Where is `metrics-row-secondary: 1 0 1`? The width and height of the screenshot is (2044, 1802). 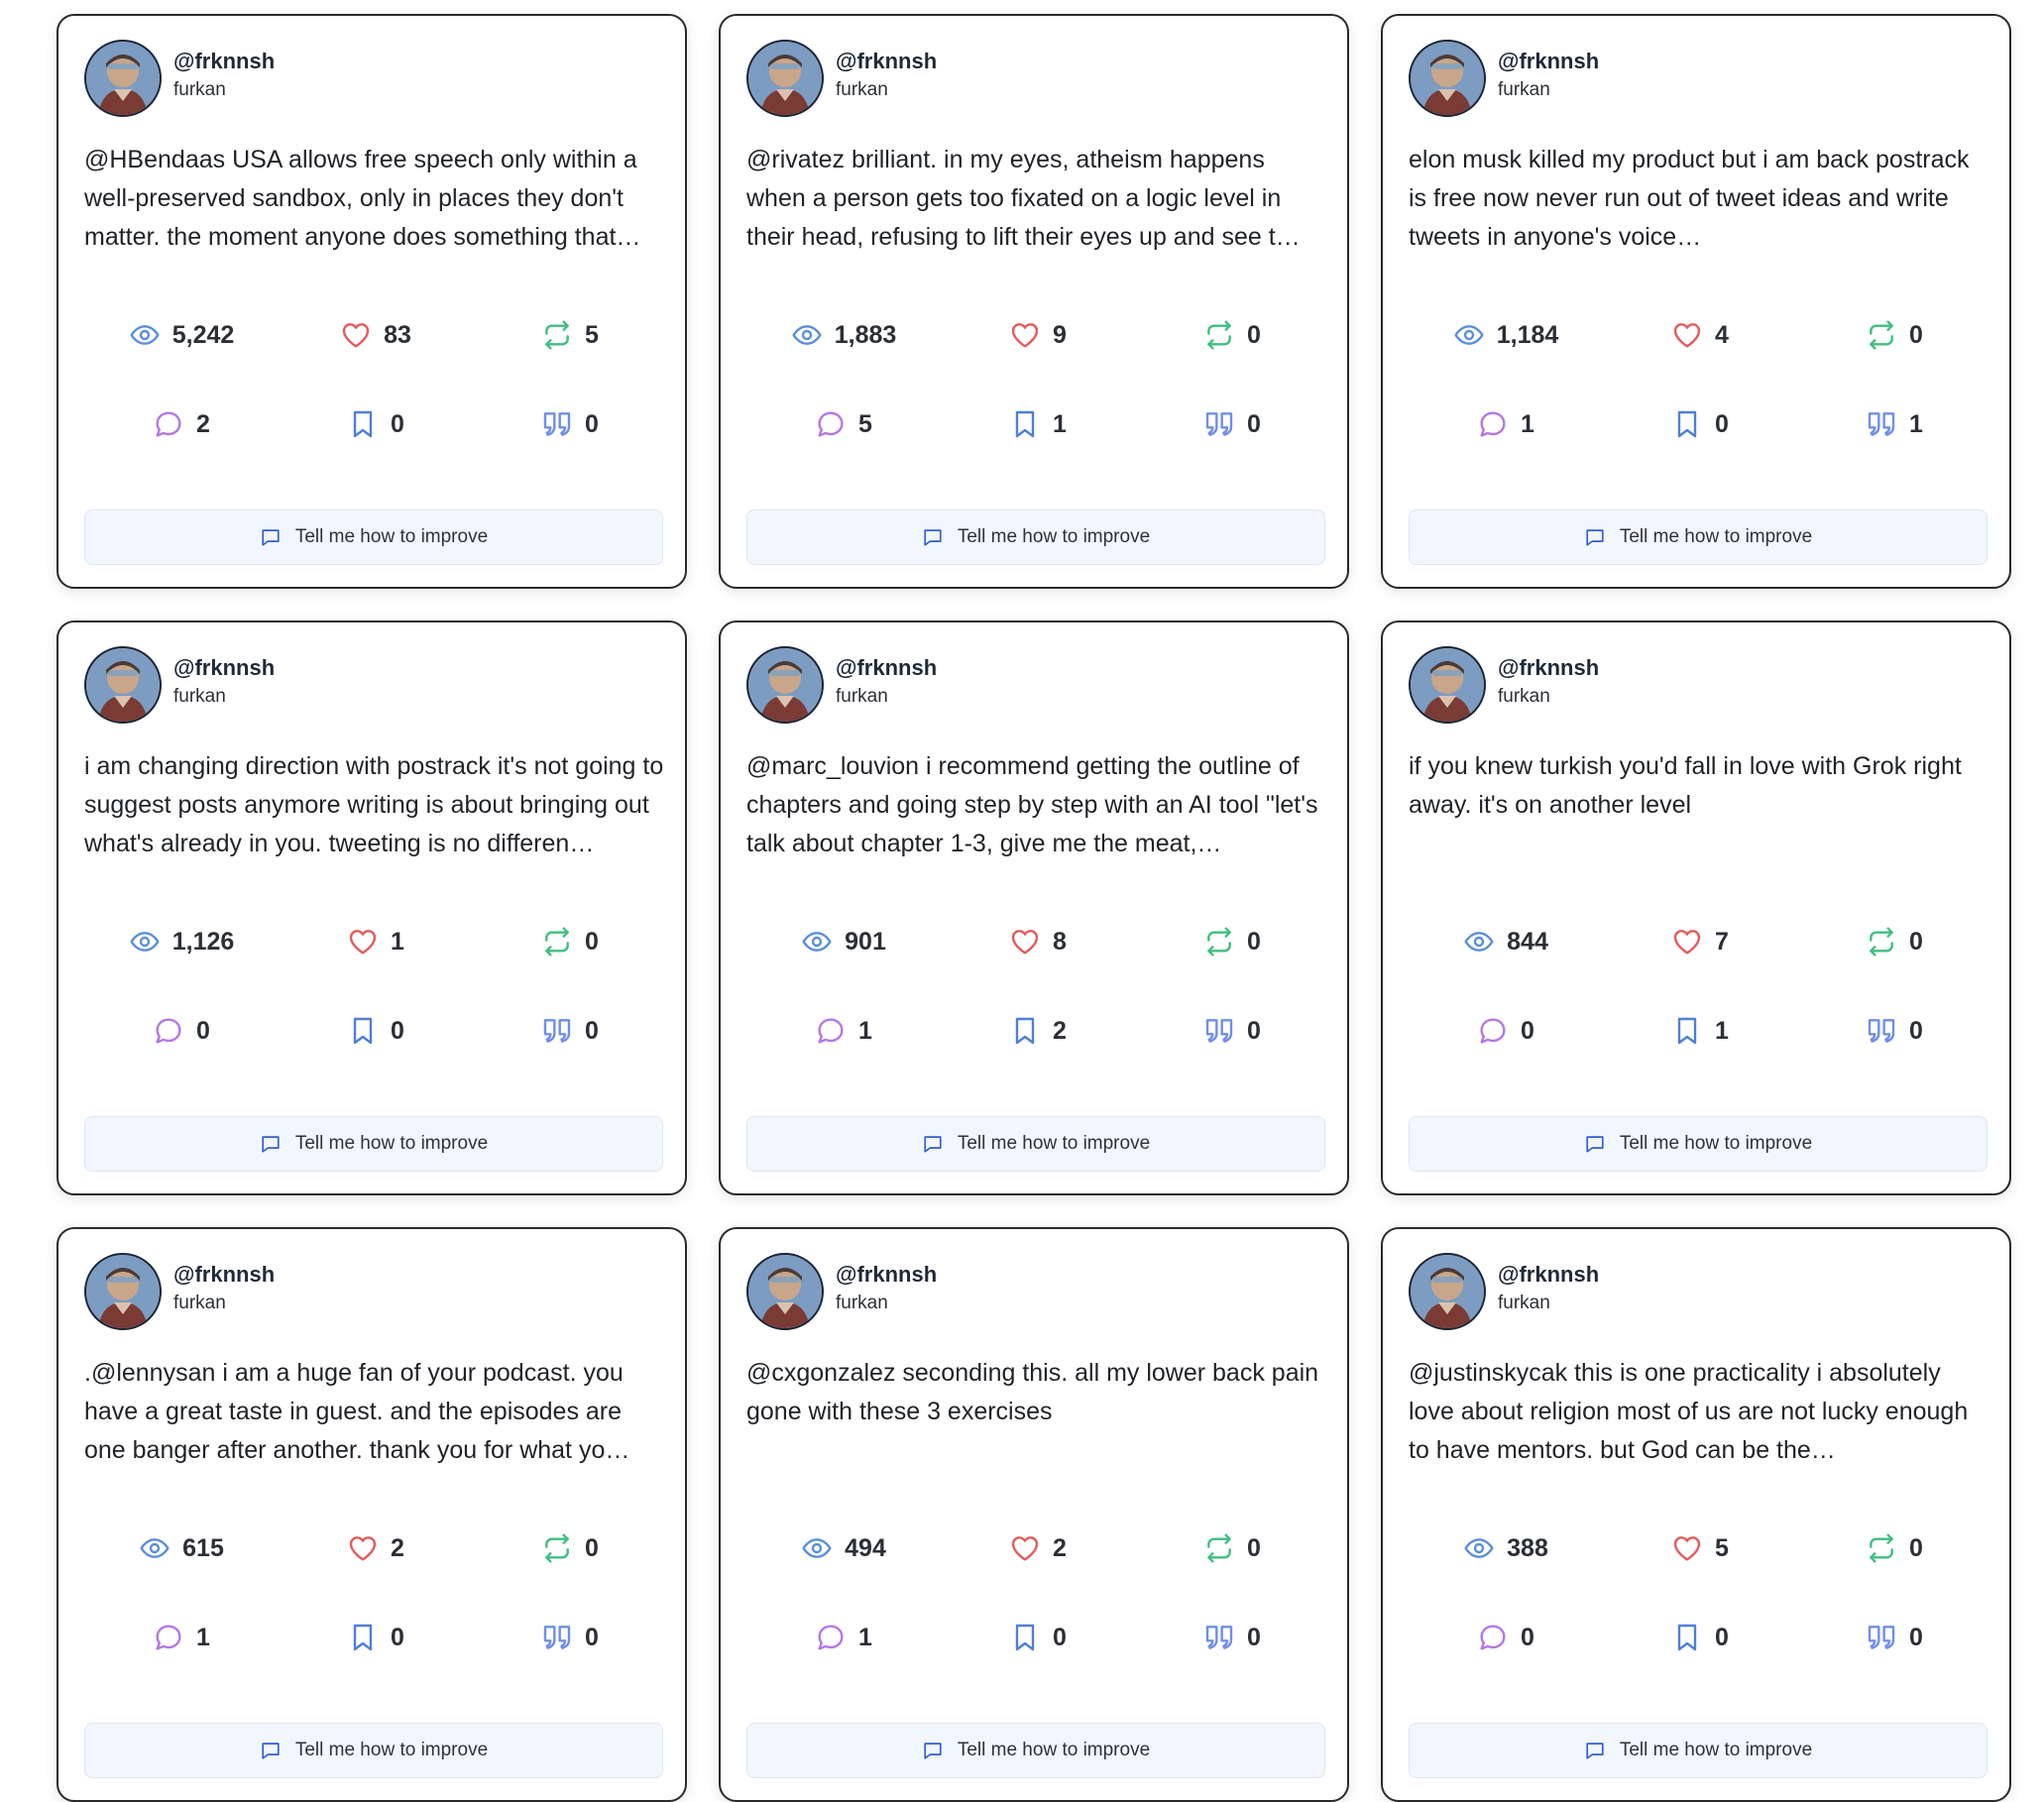
metrics-row-secondary: 1 0 1 is located at coordinates (1700, 424).